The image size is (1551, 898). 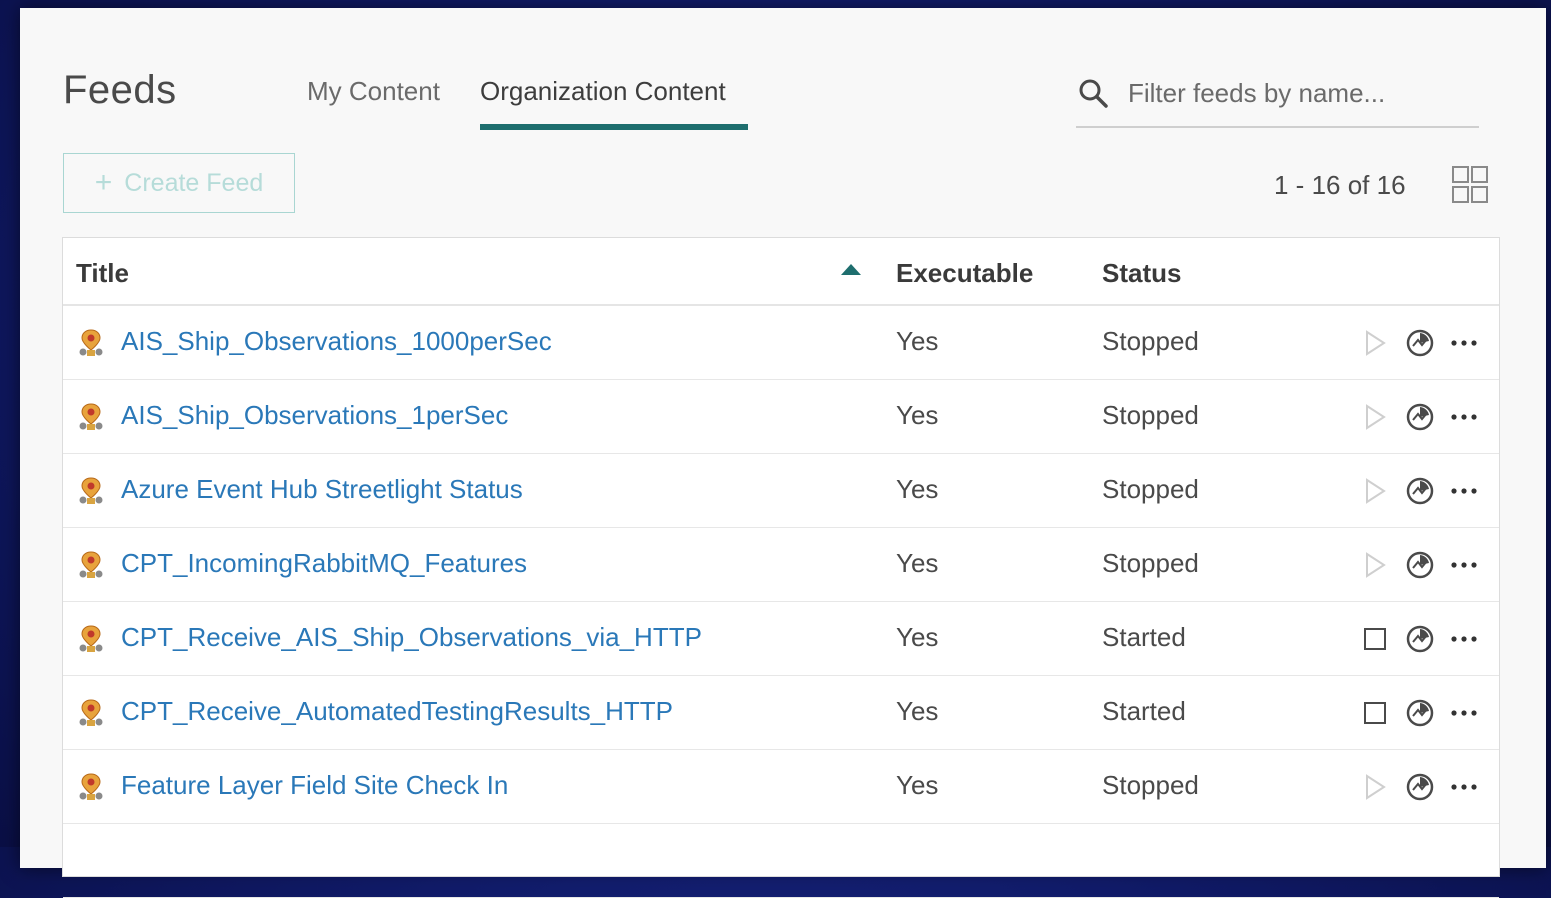 I want to click on search-icon, so click(x=1093, y=93).